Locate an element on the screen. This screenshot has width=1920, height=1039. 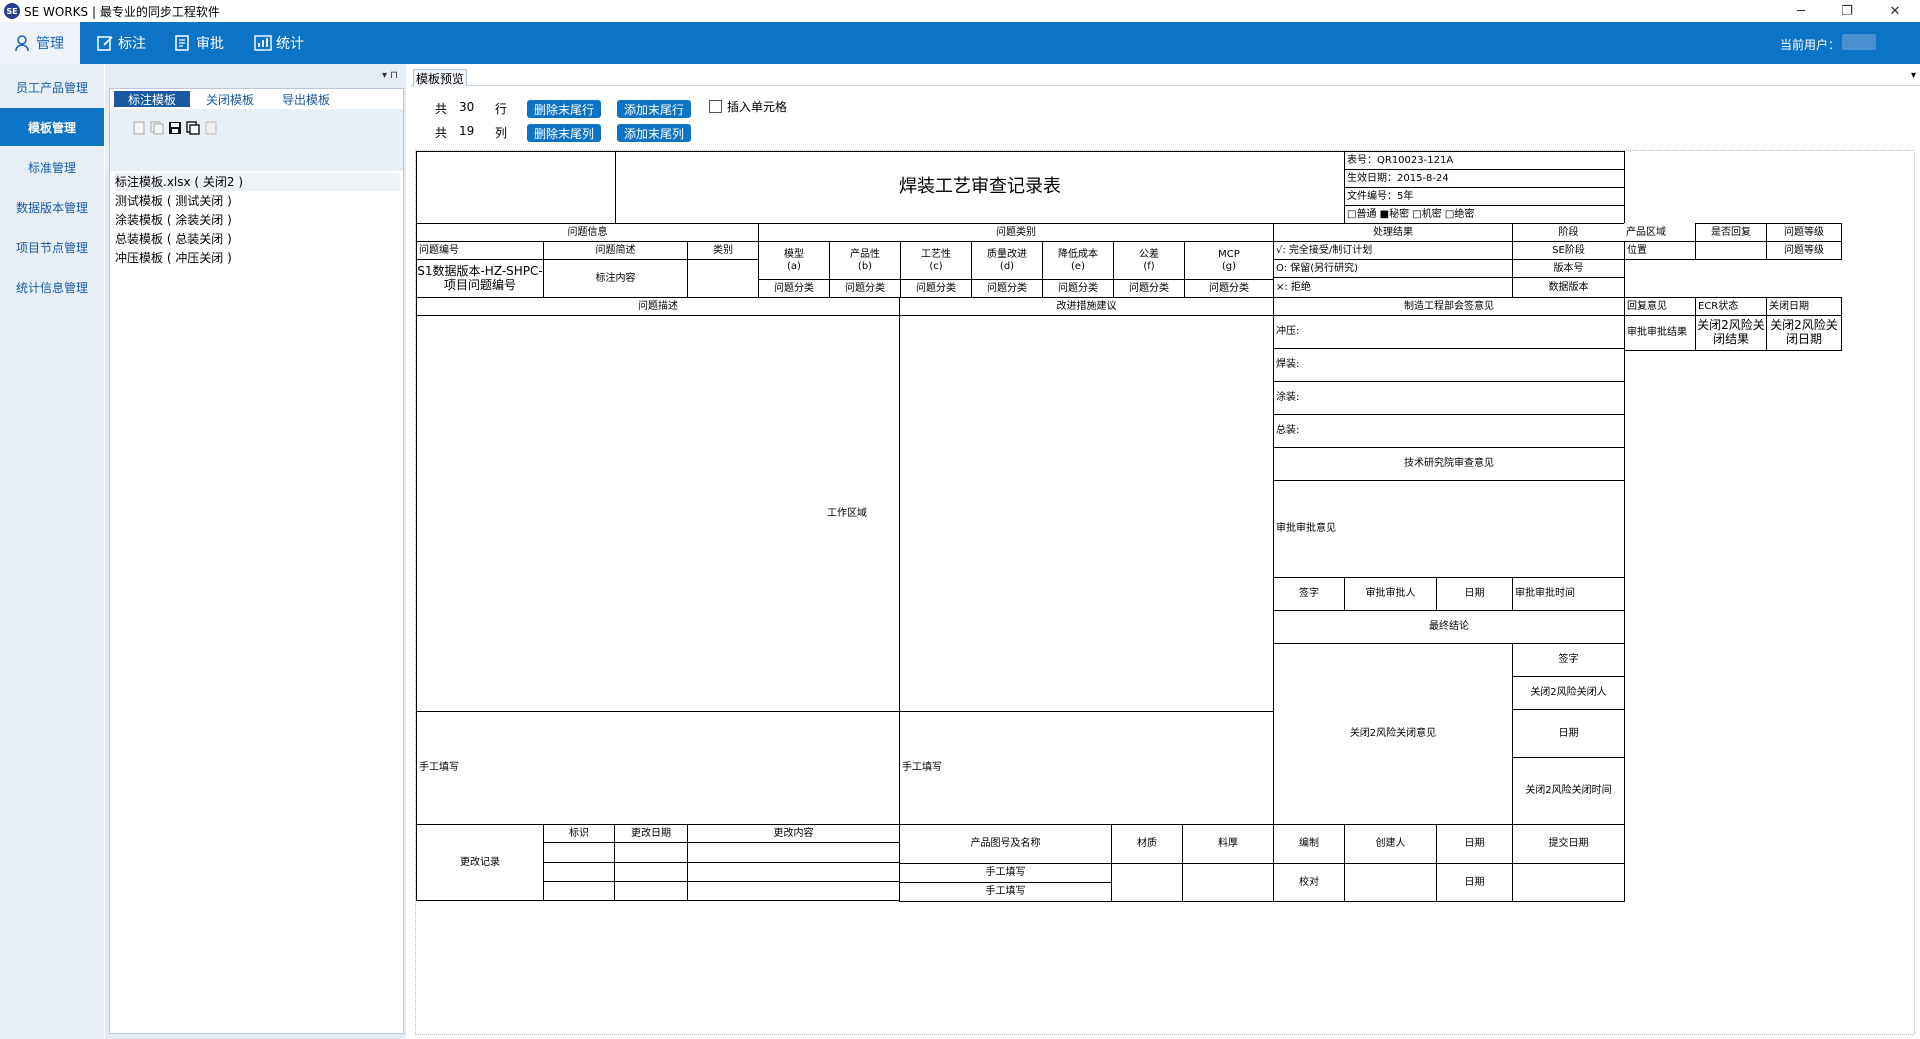
delete-last-col-button: 删除末尾列 is located at coordinates (564, 133).